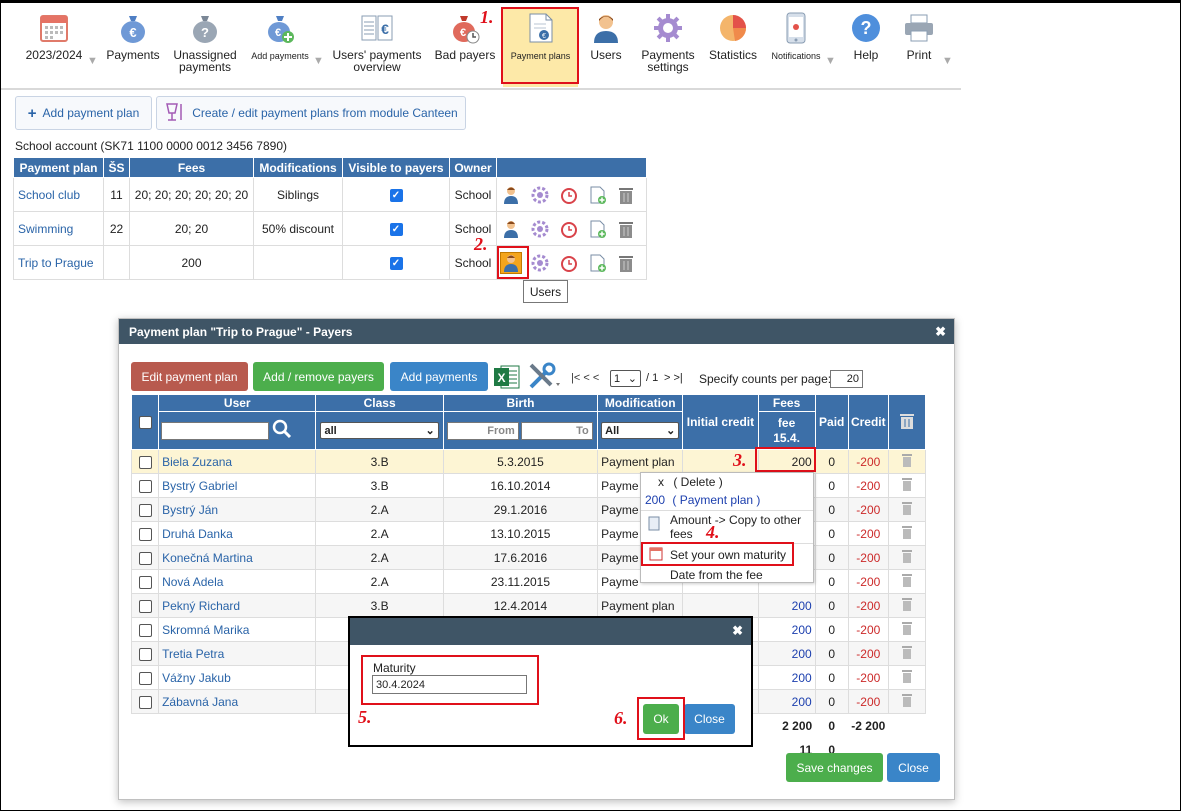 Image resolution: width=1181 pixels, height=811 pixels. What do you see at coordinates (919, 36) in the screenshot?
I see `toolbar-print: Print` at bounding box center [919, 36].